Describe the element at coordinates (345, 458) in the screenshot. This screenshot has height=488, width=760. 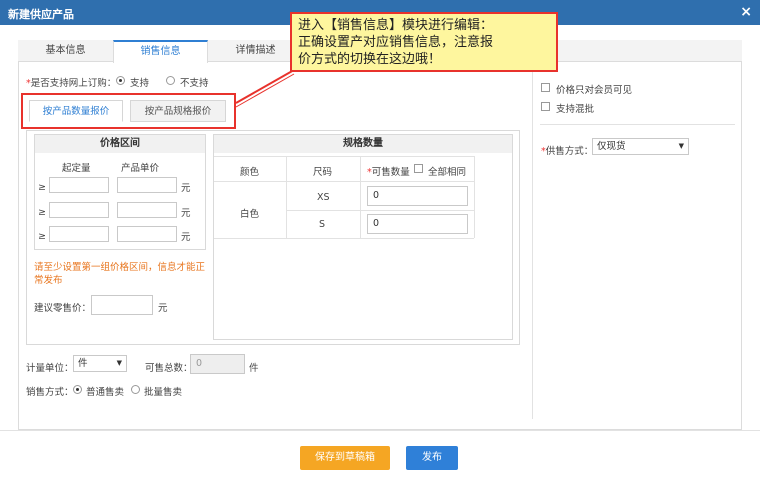
I see `save-draft-button: 保存到草稿箱` at that location.